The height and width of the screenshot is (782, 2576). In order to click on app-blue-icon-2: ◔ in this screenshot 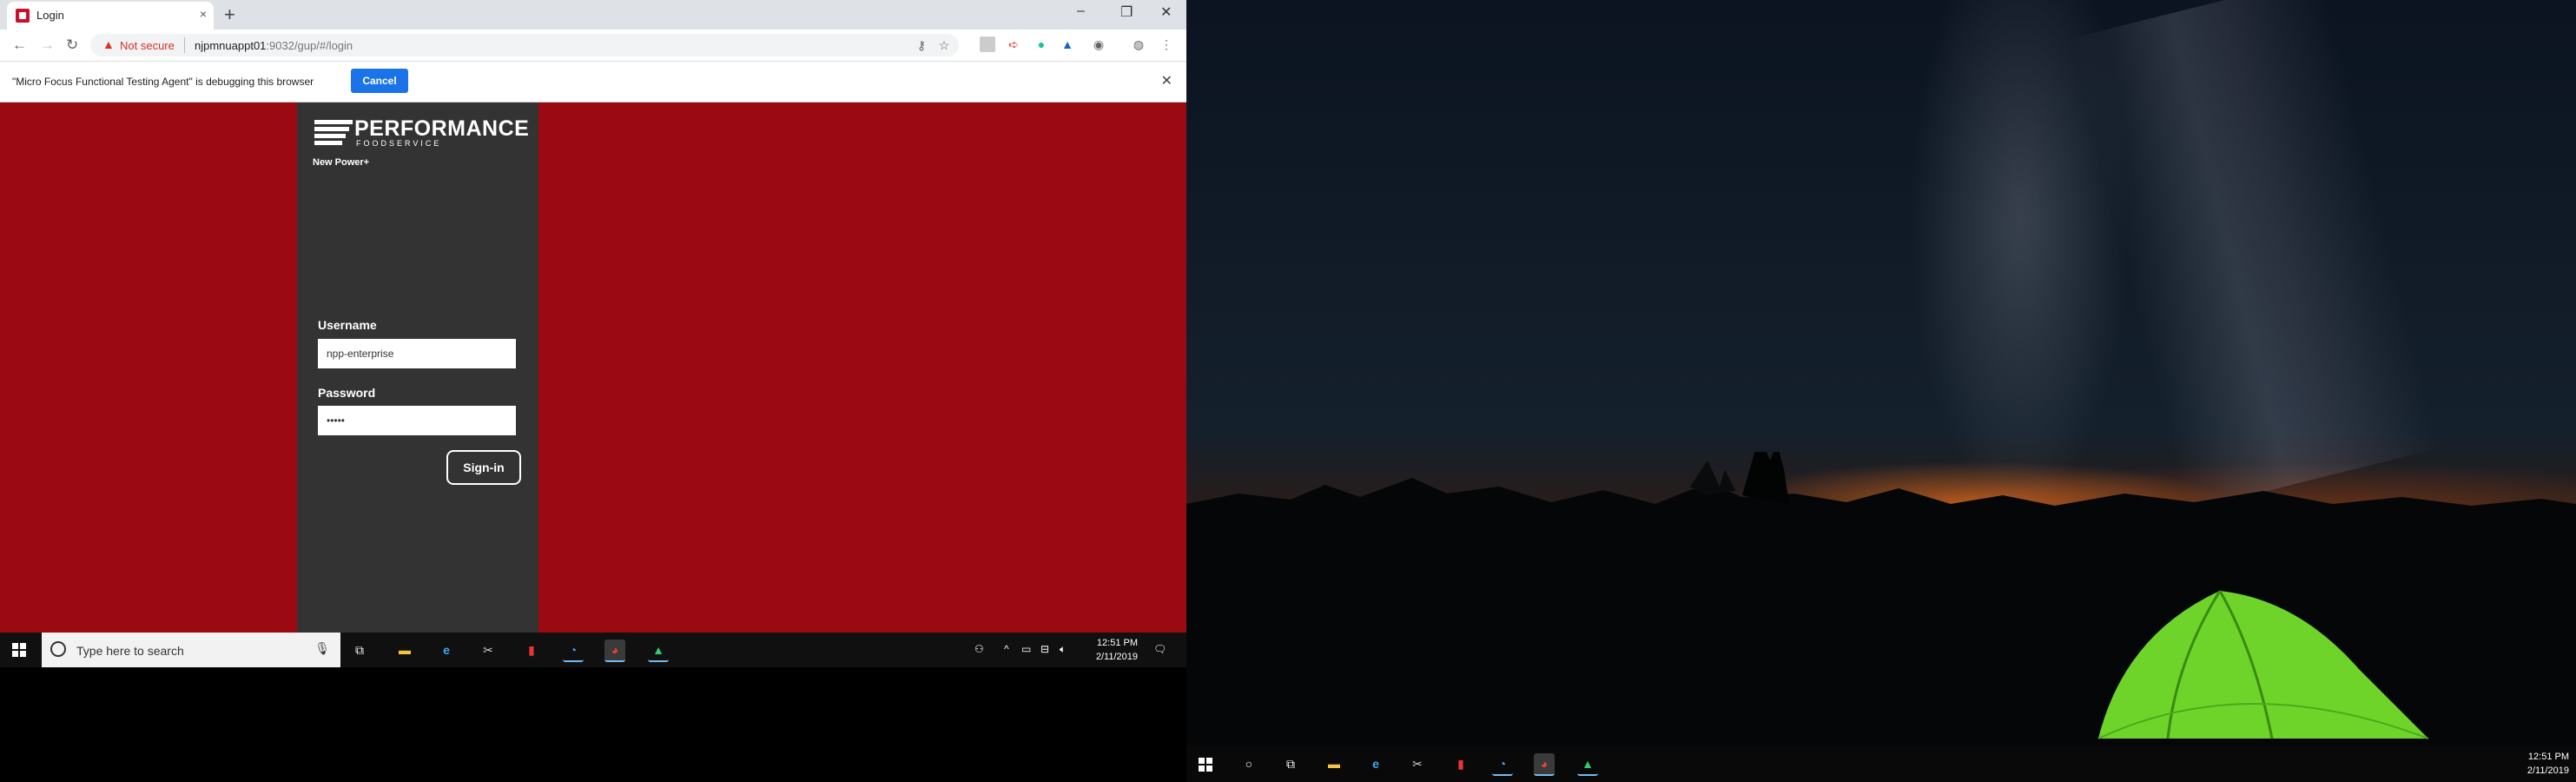, I will do `click(1502, 764)`.